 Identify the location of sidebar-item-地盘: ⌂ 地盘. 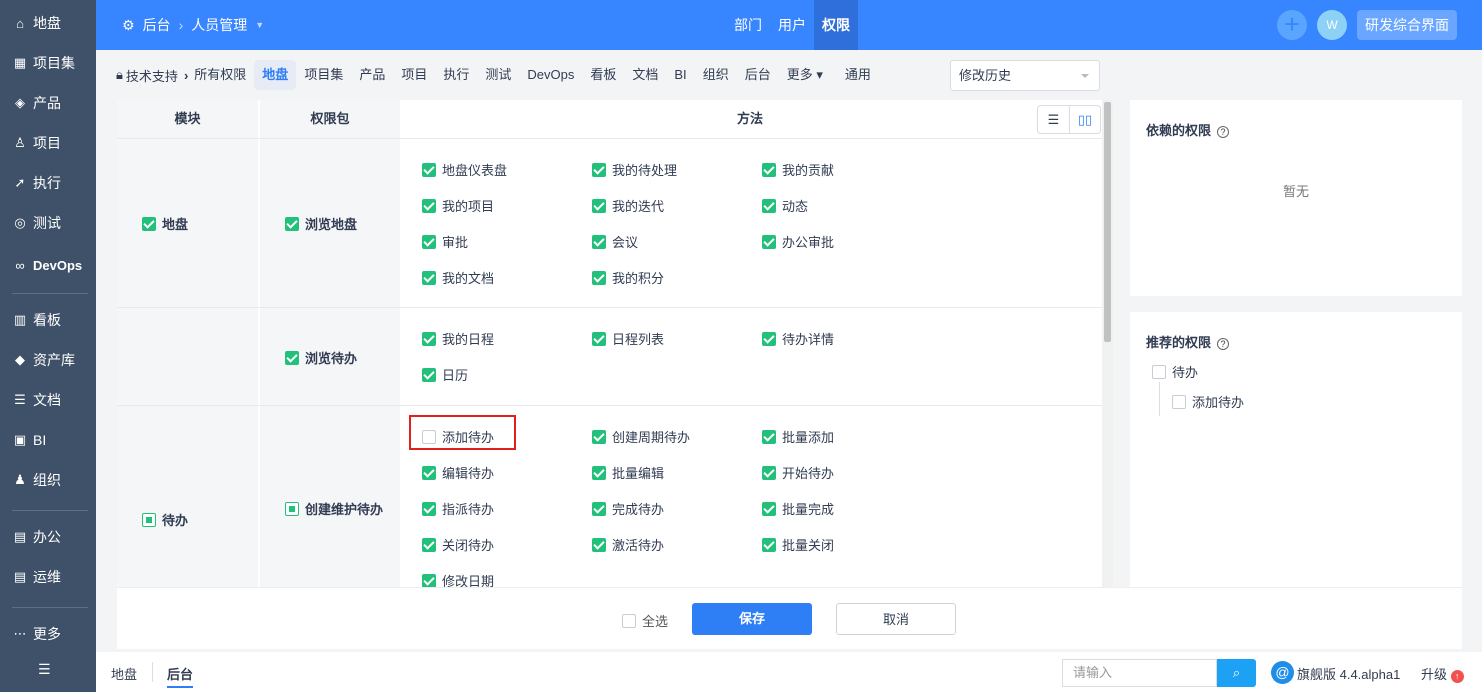
(36, 23).